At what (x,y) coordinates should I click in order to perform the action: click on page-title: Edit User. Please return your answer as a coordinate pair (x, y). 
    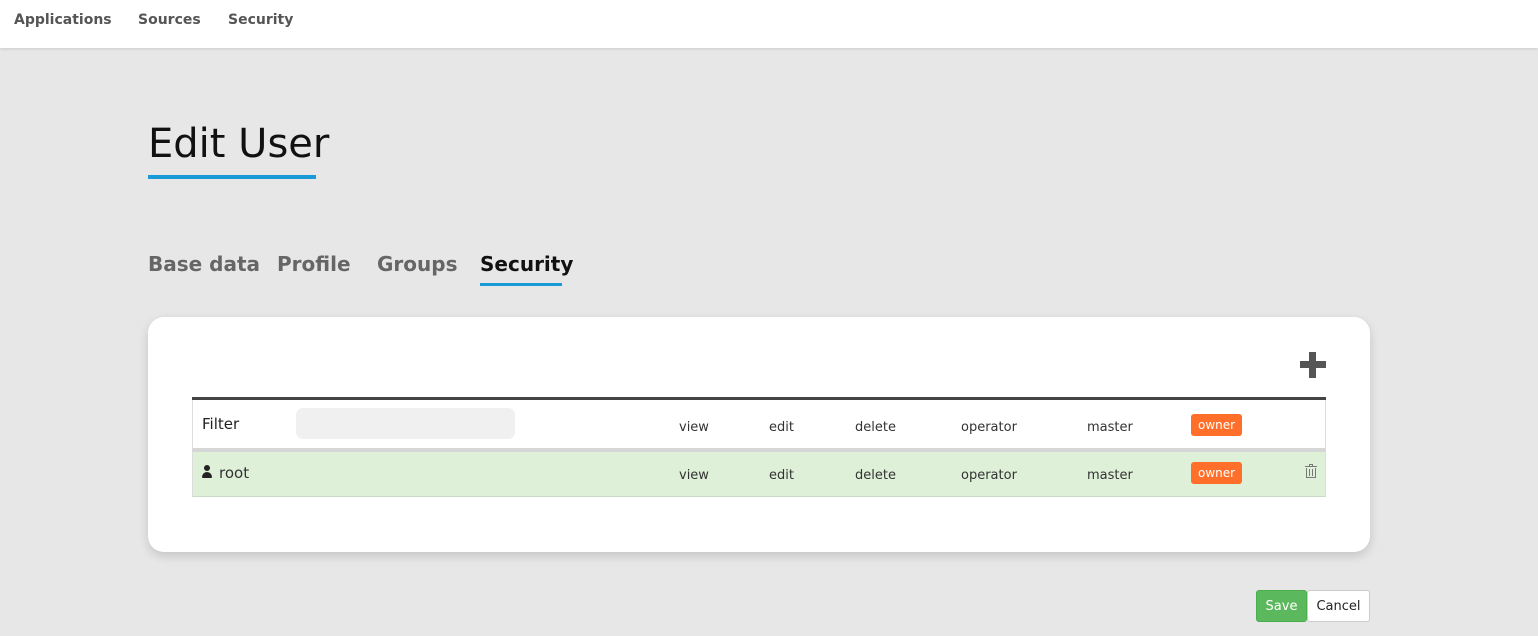
    Looking at the image, I should click on (239, 144).